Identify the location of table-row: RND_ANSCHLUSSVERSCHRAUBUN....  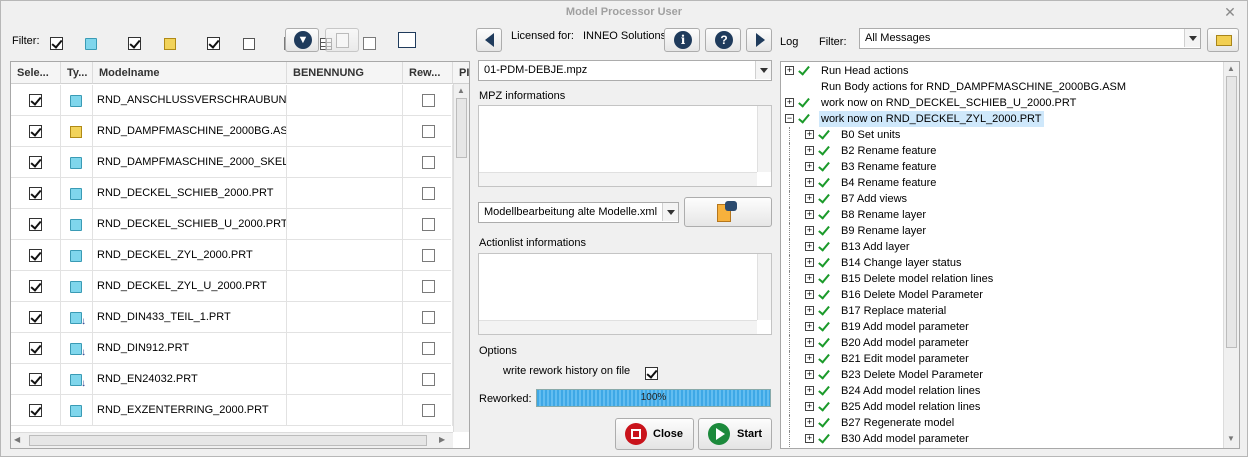
(232, 100).